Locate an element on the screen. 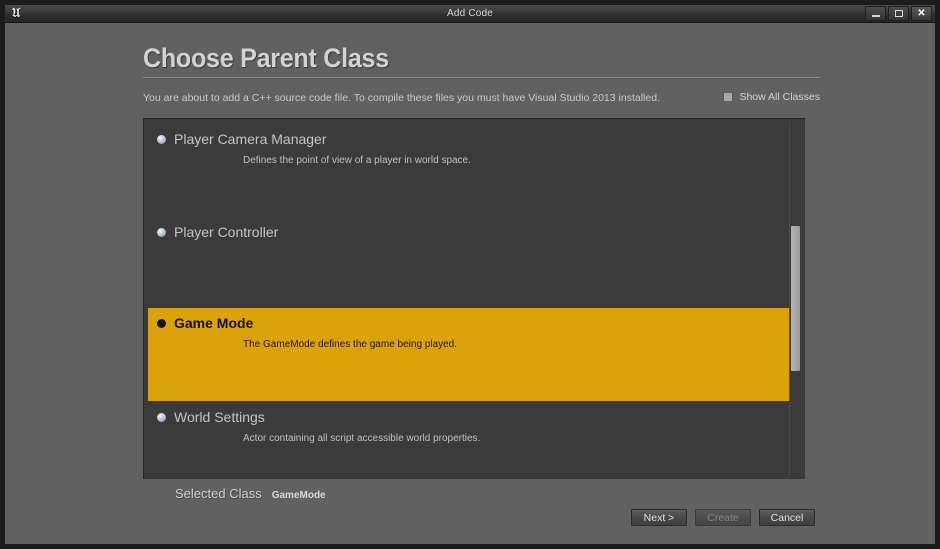  window-title: Add Code is located at coordinates (470, 13).